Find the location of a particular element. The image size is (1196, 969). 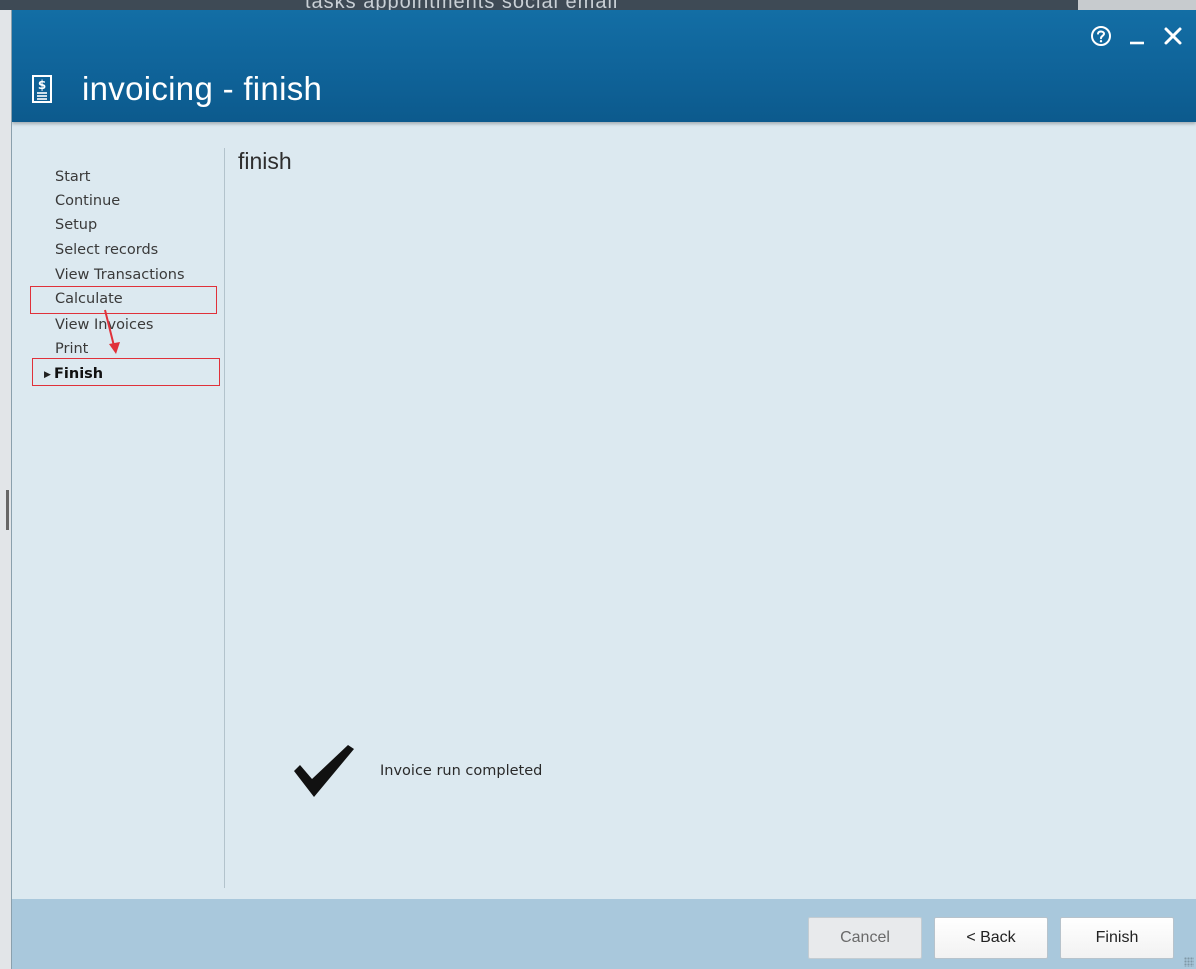

minimize-button is located at coordinates (1137, 36).